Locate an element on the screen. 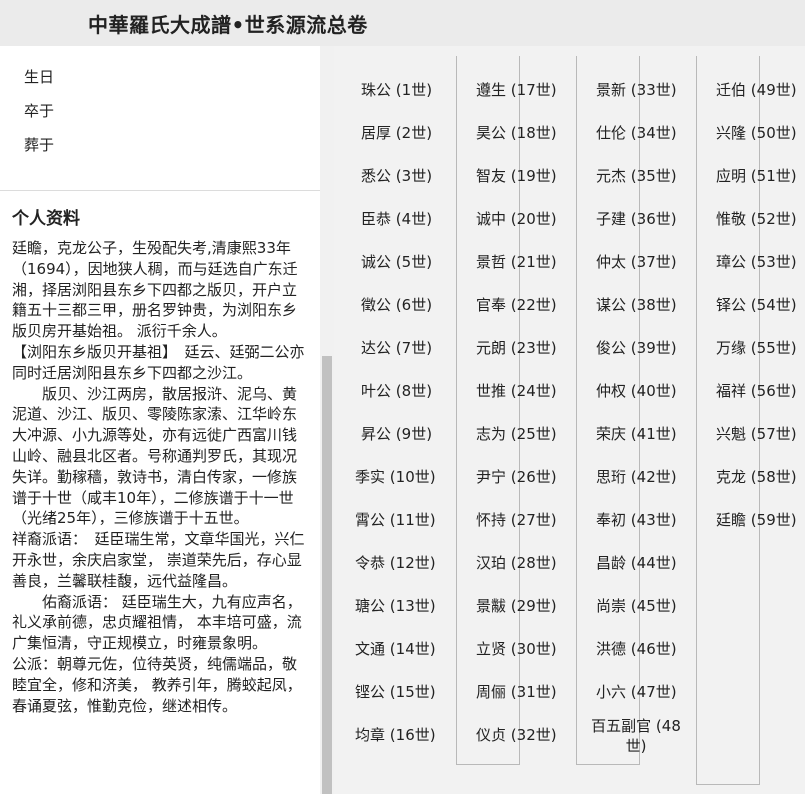 The width and height of the screenshot is (805, 794). generation-number: (58世) is located at coordinates (773, 477).